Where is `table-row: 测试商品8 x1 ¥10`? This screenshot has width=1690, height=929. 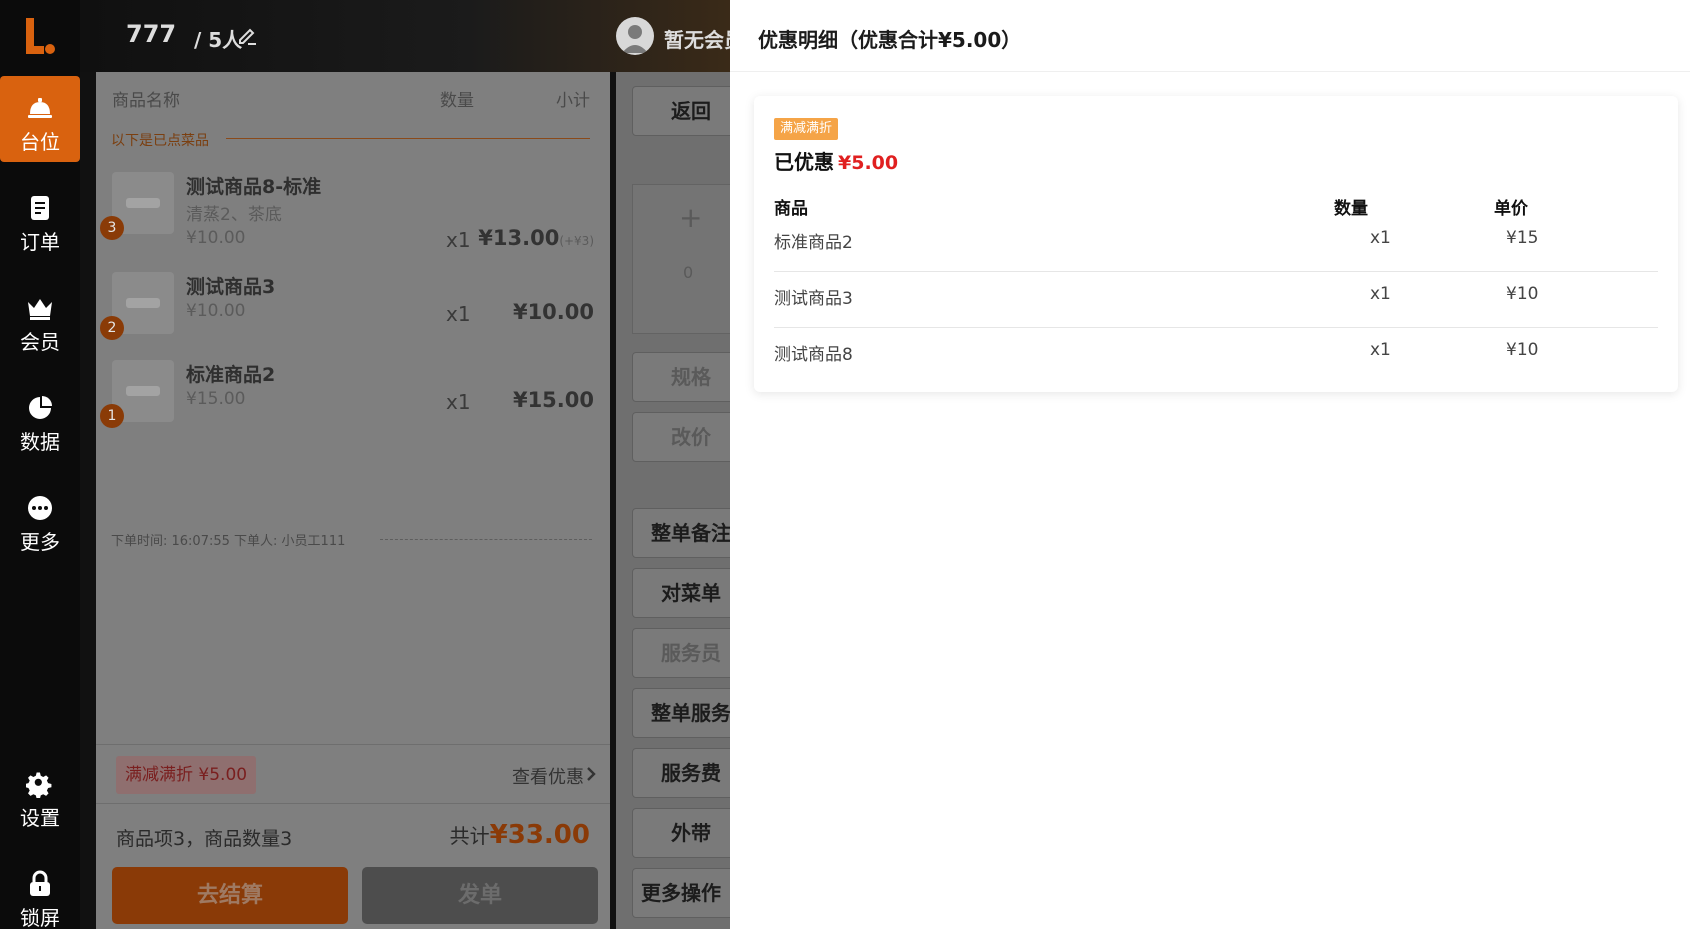 table-row: 测试商品8 x1 ¥10 is located at coordinates (1216, 356).